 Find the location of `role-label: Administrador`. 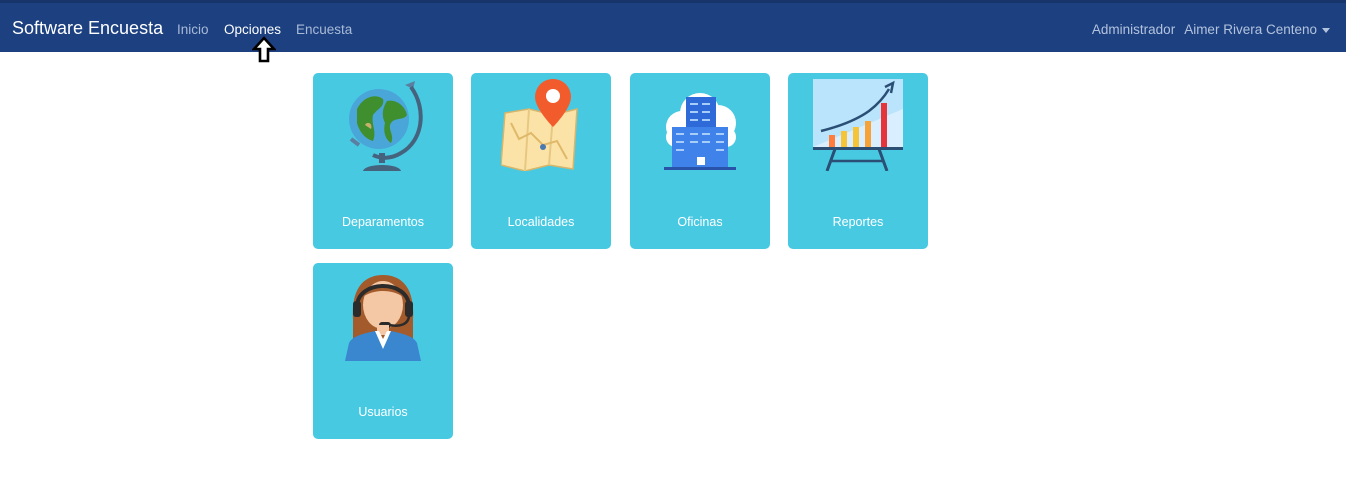

role-label: Administrador is located at coordinates (1133, 29).